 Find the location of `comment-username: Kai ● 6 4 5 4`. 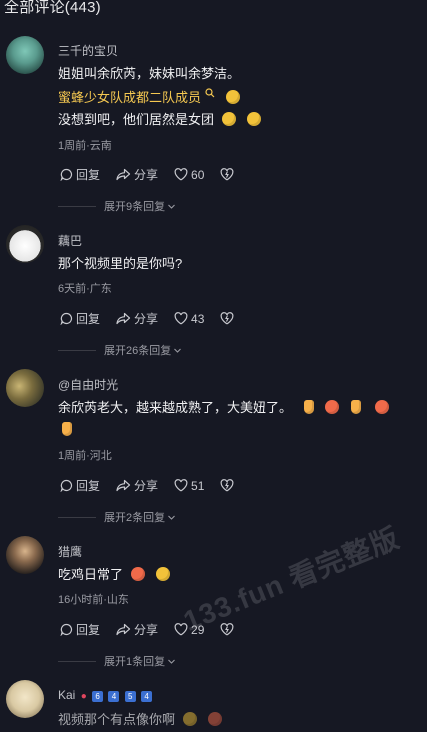

comment-username: Kai ● 6 4 5 4 is located at coordinates (105, 695).